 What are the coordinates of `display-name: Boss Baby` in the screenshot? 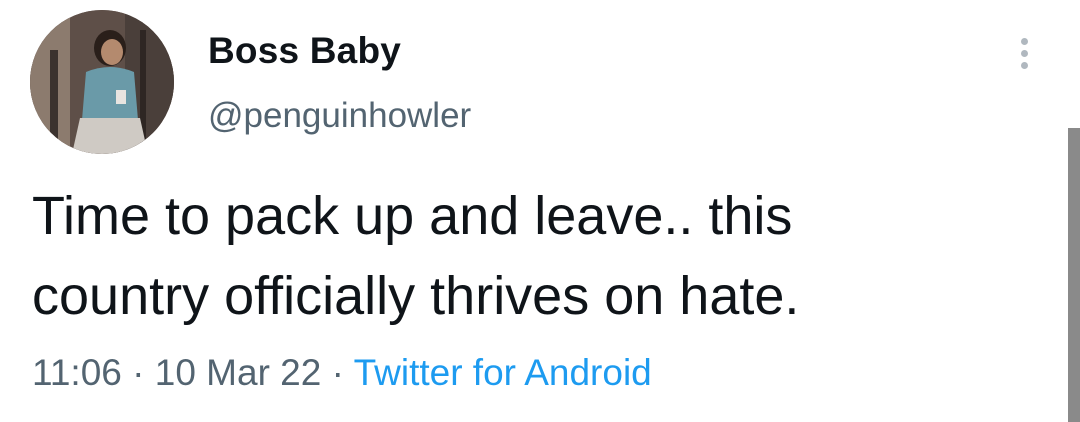 It's located at (304, 51).